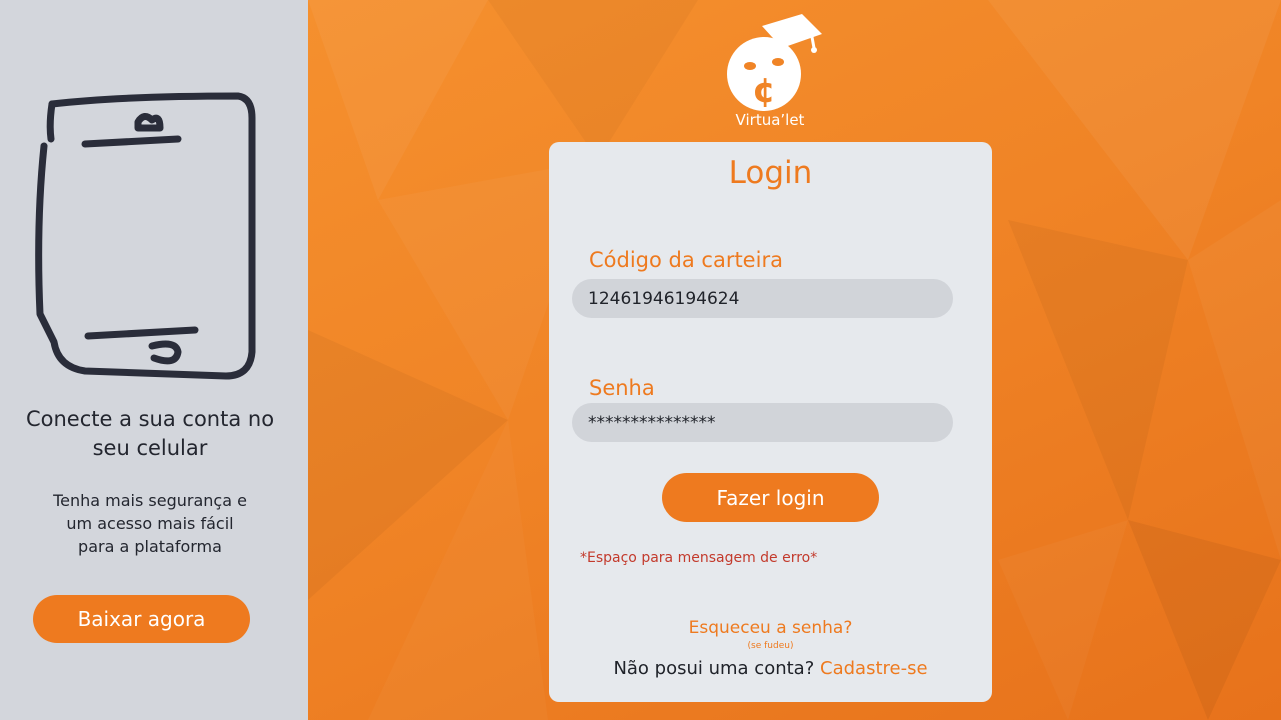 The image size is (1281, 720). I want to click on login-title: Login, so click(770, 173).